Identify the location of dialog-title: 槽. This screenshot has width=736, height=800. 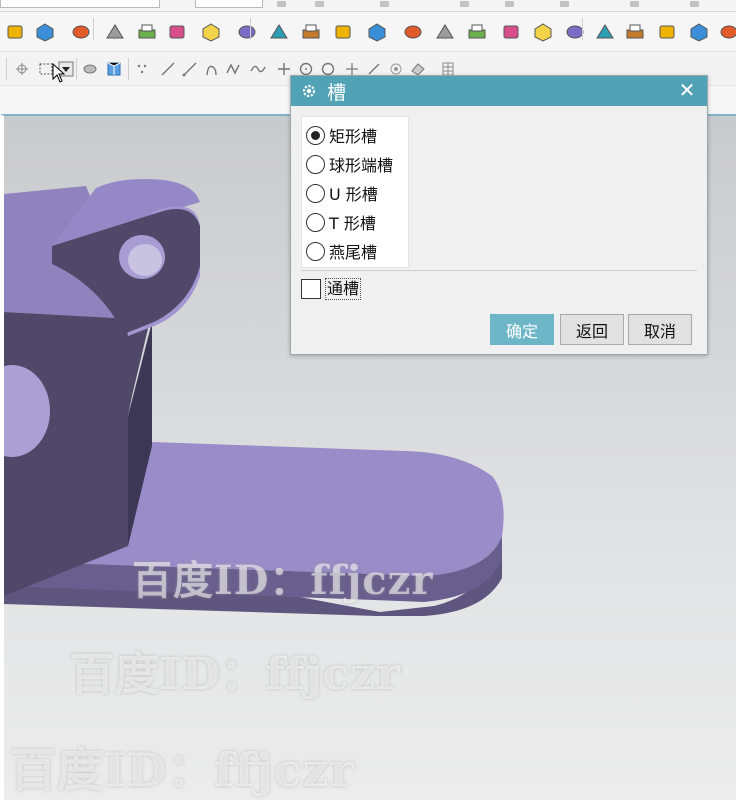
(337, 92).